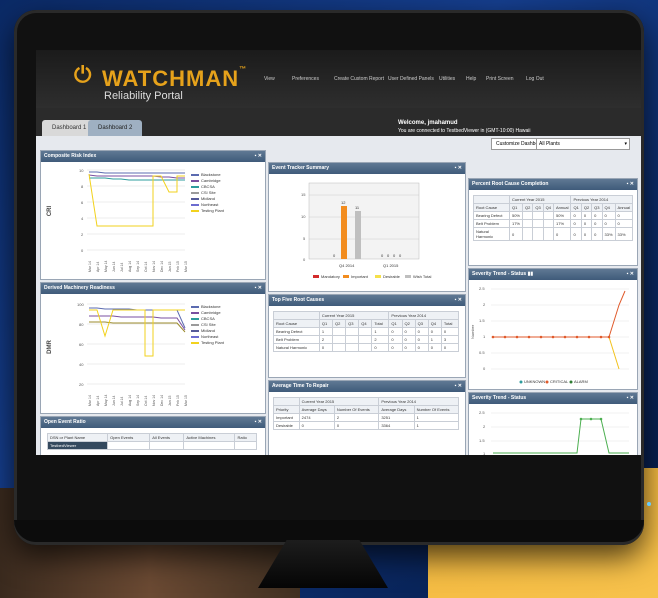 The height and width of the screenshot is (598, 658). I want to click on table-row: Bearing Defect 1 1 0 0 0 0 0, so click(366, 331).